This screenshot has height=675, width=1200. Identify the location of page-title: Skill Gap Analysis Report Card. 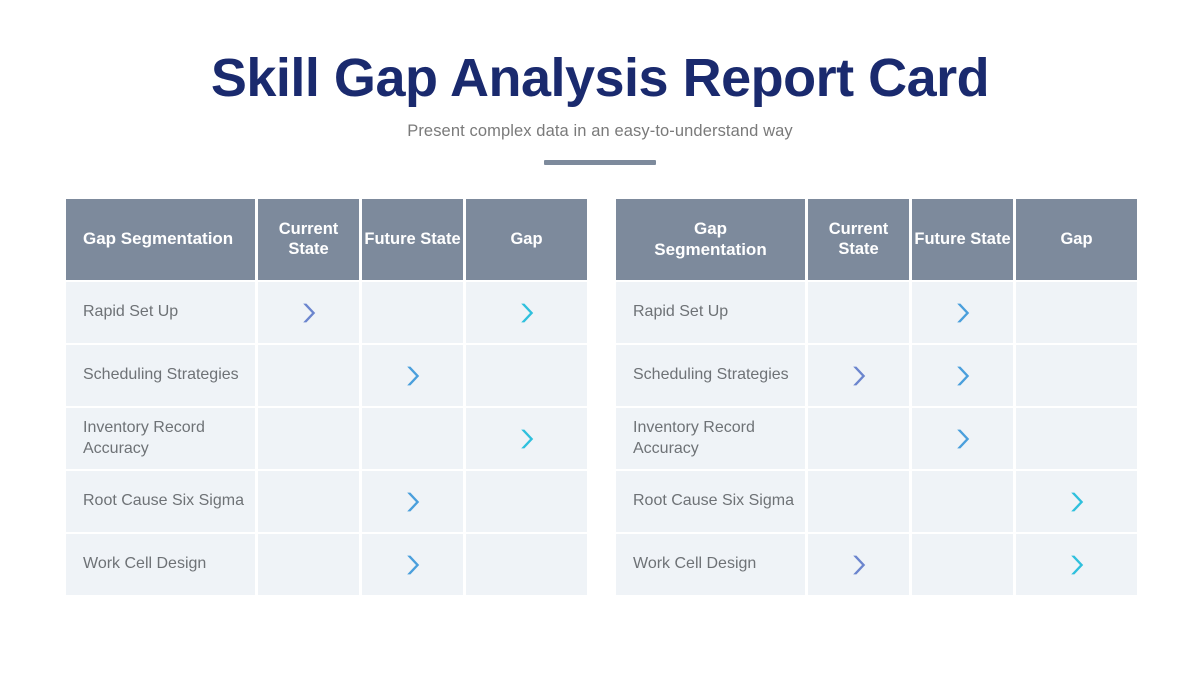
(600, 78).